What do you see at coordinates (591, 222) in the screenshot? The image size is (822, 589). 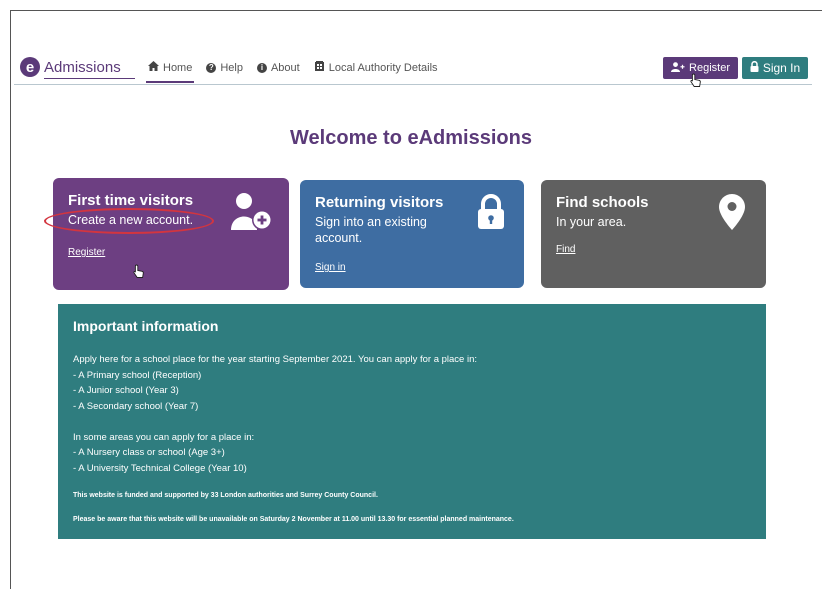 I see `card-subtitle: In your area.` at bounding box center [591, 222].